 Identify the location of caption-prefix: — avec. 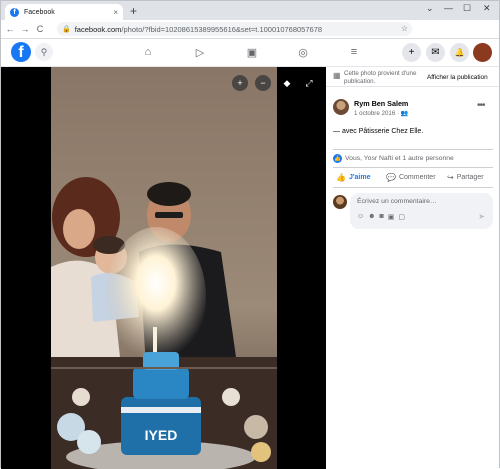
(346, 131).